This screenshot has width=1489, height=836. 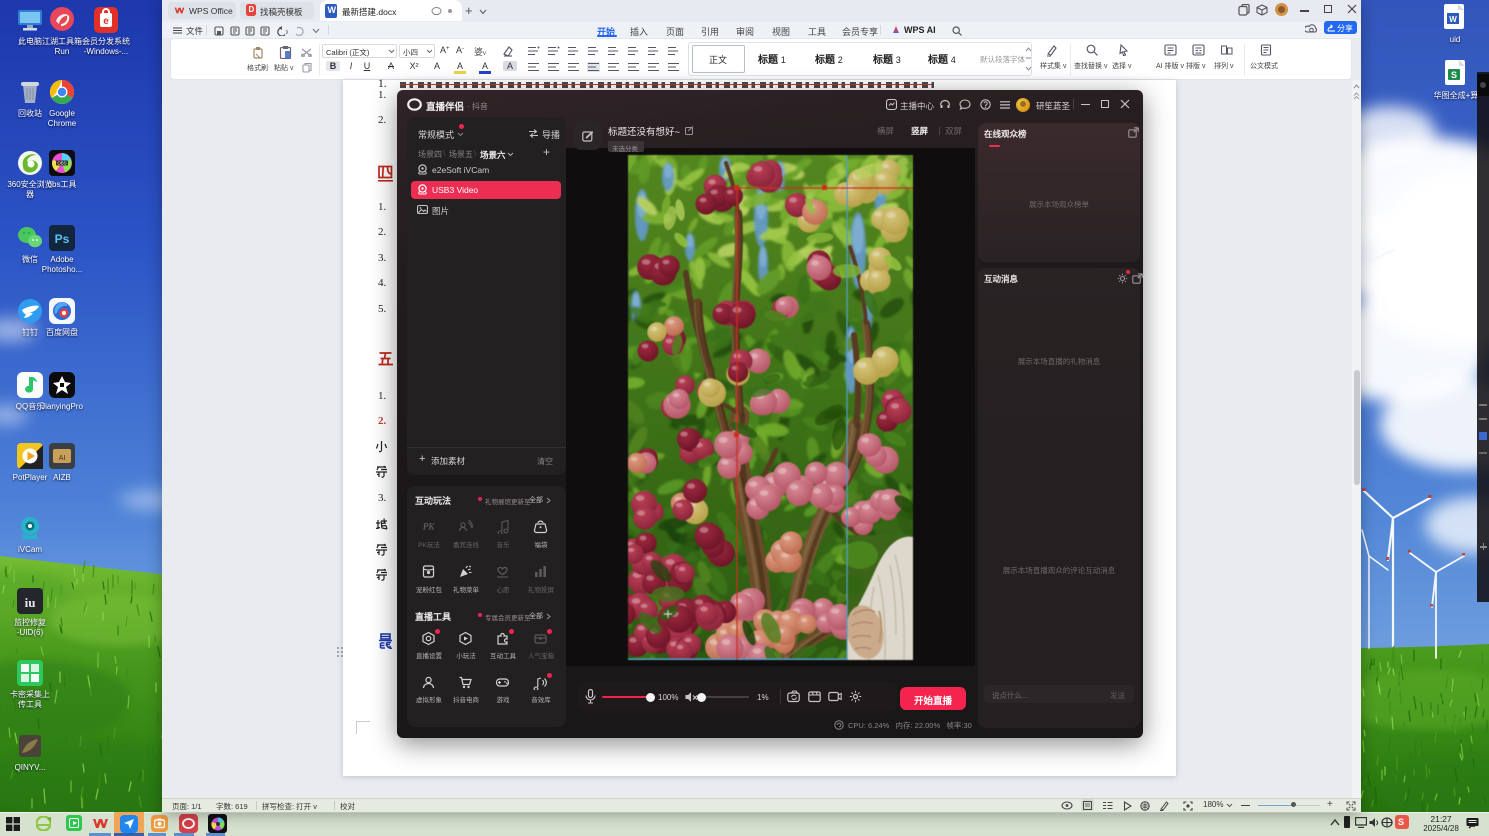 What do you see at coordinates (1453, 19) in the screenshot?
I see `svg-text: W` at bounding box center [1453, 19].